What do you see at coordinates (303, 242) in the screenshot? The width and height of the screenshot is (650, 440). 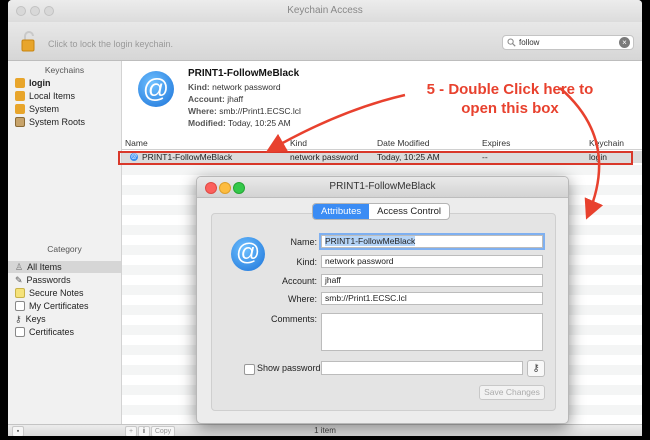 I see `name-label: Name:` at bounding box center [303, 242].